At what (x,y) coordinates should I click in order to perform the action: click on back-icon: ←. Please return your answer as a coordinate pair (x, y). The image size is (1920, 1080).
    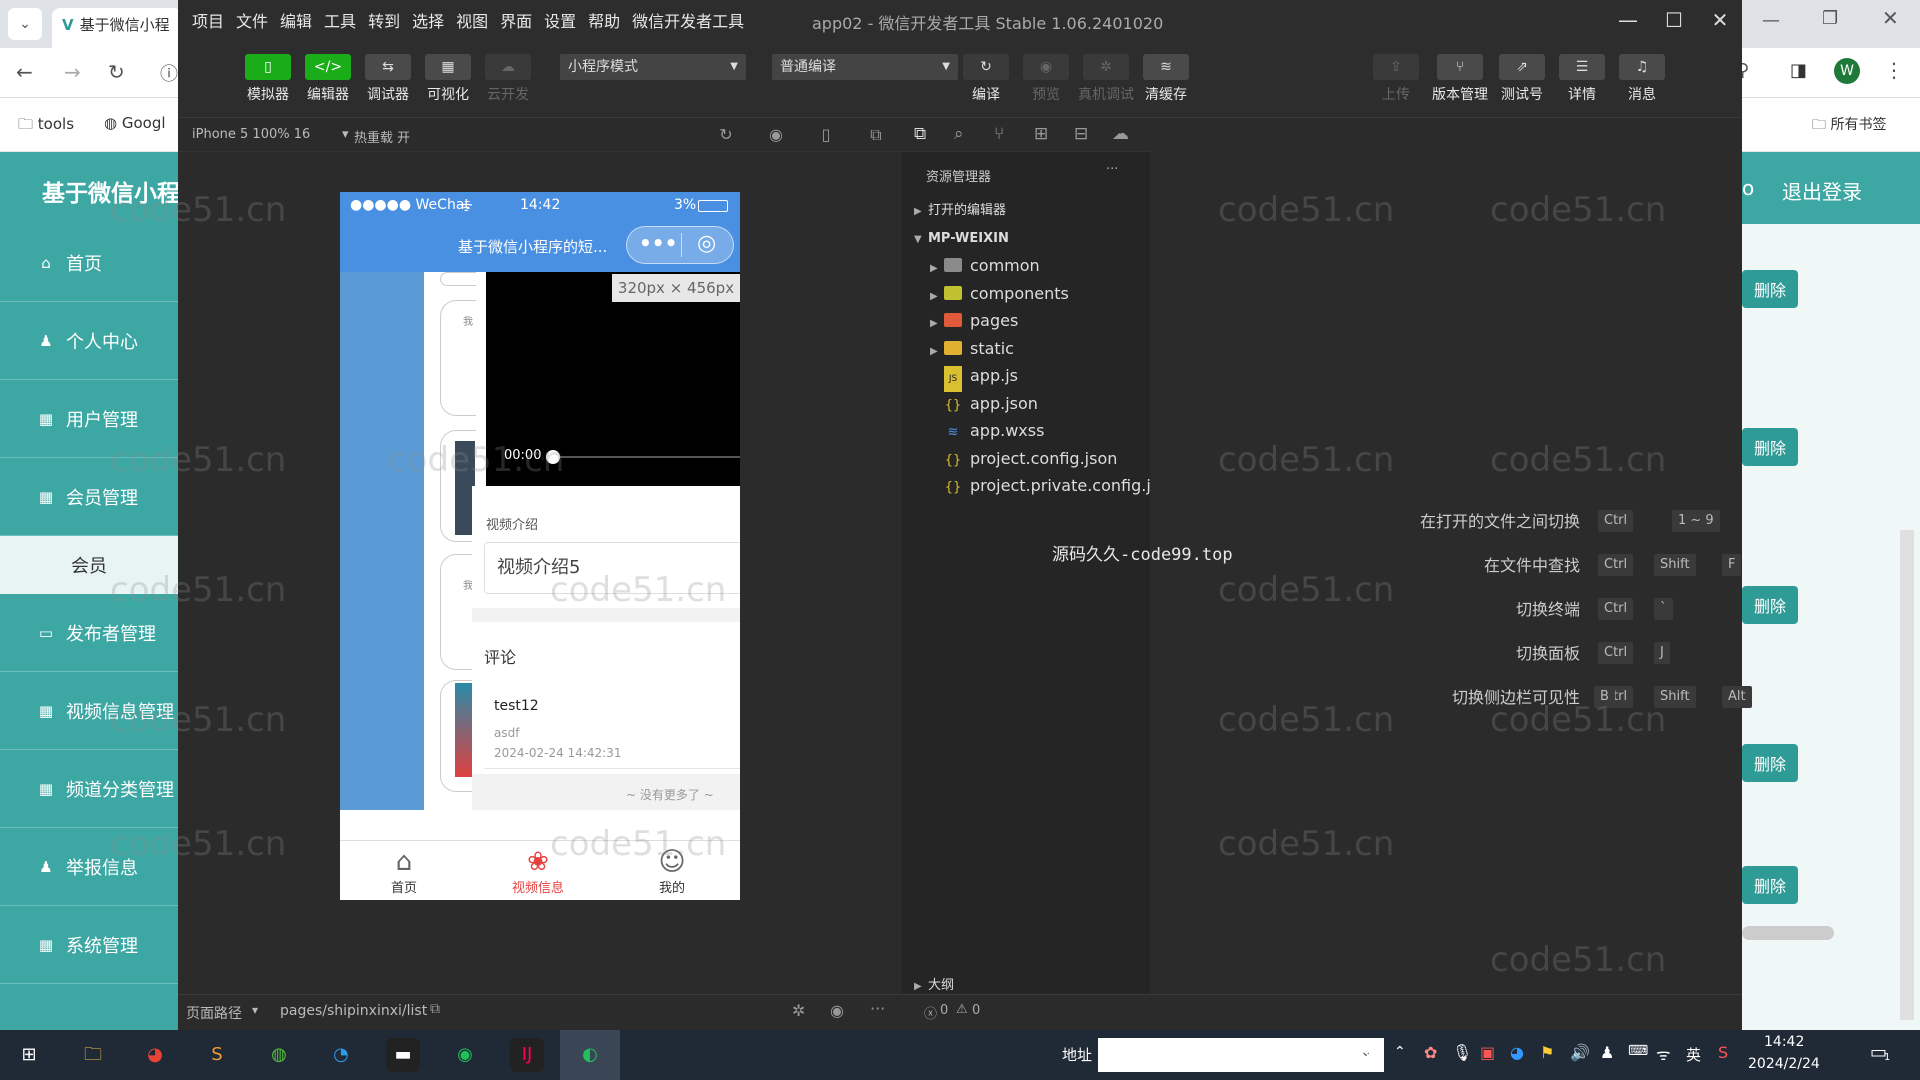
    Looking at the image, I should click on (24, 72).